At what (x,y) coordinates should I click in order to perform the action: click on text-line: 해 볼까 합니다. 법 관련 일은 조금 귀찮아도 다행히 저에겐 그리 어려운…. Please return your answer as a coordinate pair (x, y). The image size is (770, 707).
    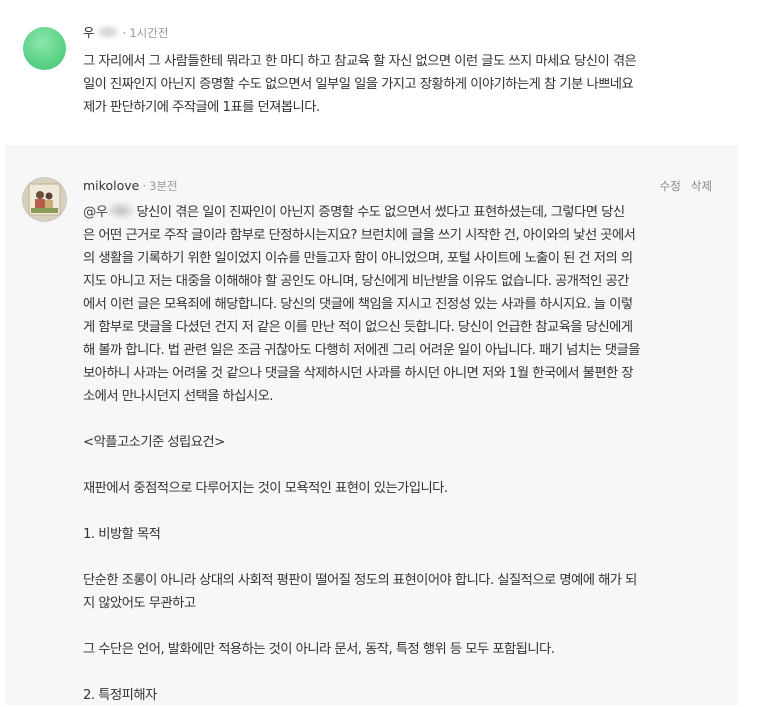
    Looking at the image, I should click on (361, 350).